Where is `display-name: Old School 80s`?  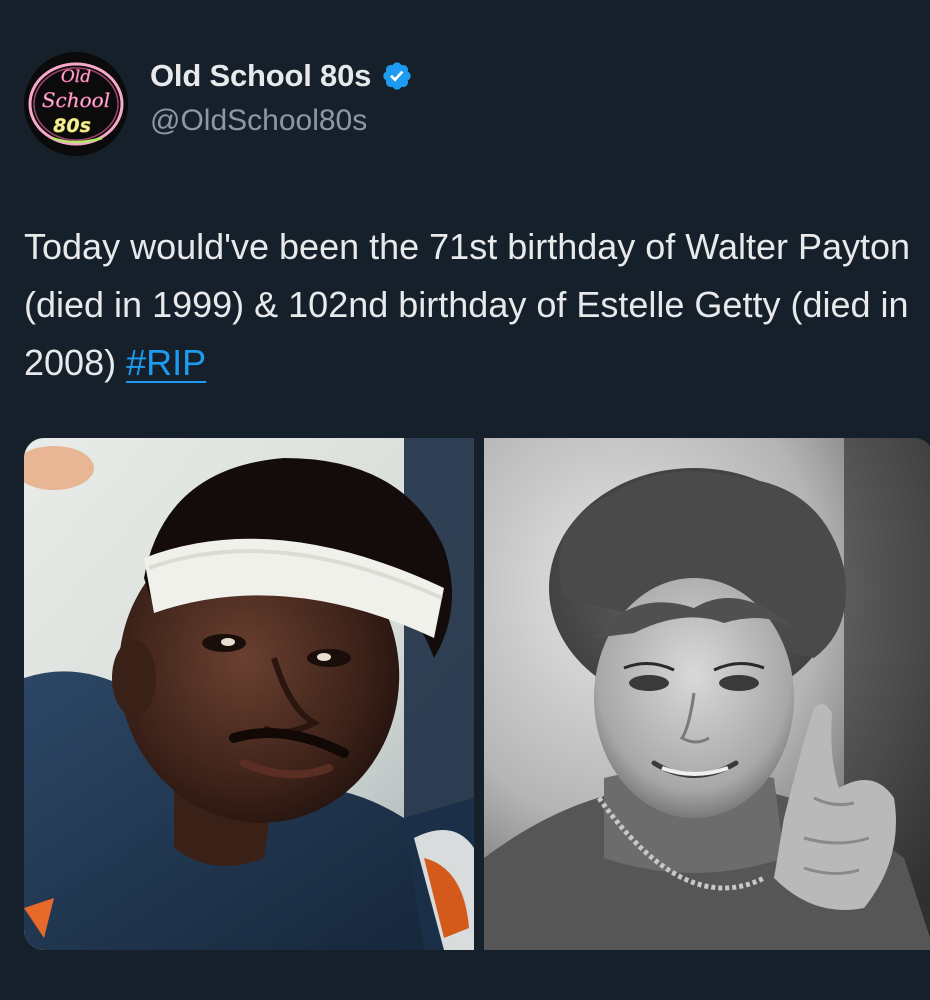
display-name: Old School 80s is located at coordinates (260, 76).